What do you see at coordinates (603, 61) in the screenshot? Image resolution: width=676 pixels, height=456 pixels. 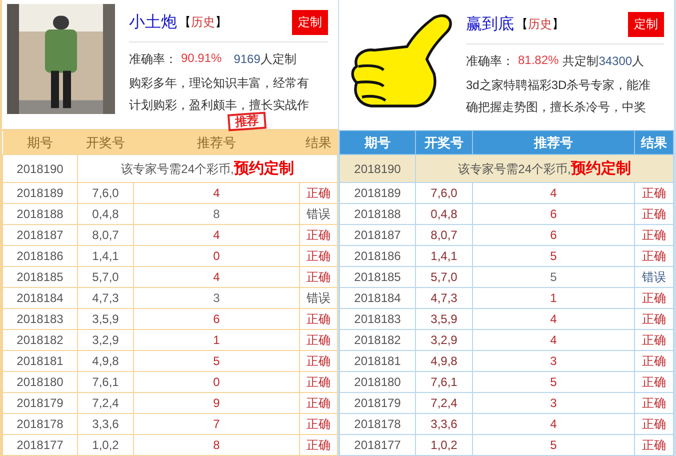 I see `subscriber-count: 共定制34300人` at bounding box center [603, 61].